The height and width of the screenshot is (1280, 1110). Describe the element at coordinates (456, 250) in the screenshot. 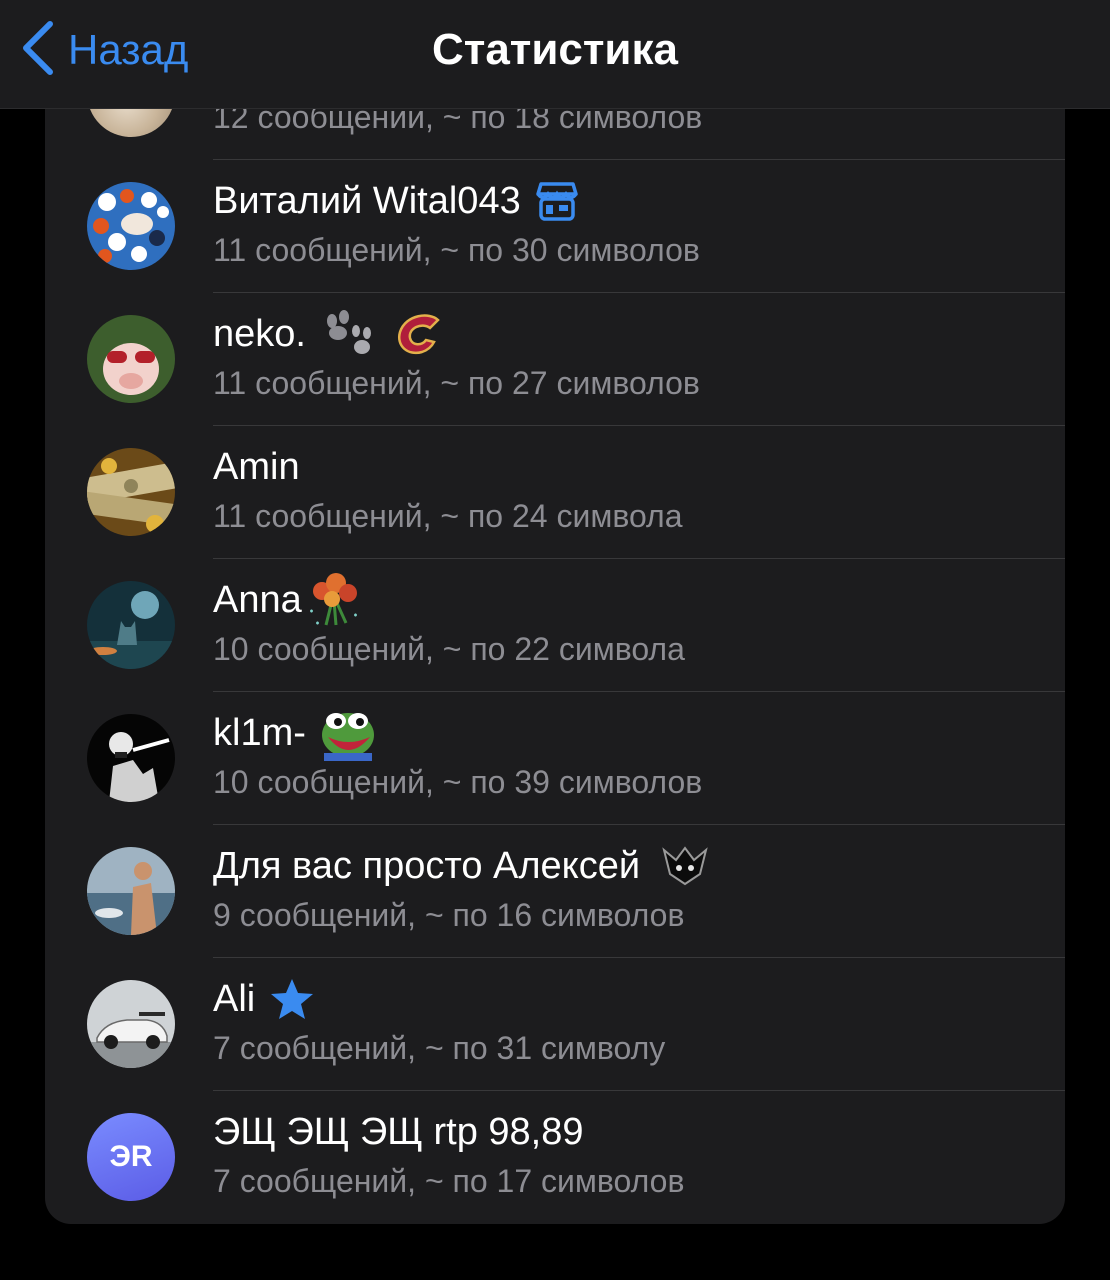

I see `member-stats: 11 сообщений, ~ по 30 символов` at that location.